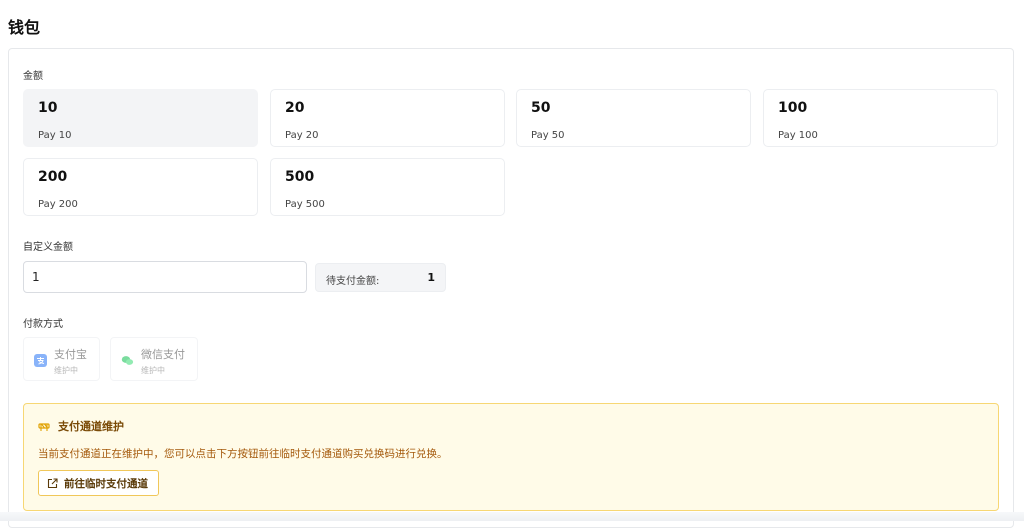  Describe the element at coordinates (106, 483) in the screenshot. I see `temporary-channel-button-label: 前往临时支付通道` at that location.